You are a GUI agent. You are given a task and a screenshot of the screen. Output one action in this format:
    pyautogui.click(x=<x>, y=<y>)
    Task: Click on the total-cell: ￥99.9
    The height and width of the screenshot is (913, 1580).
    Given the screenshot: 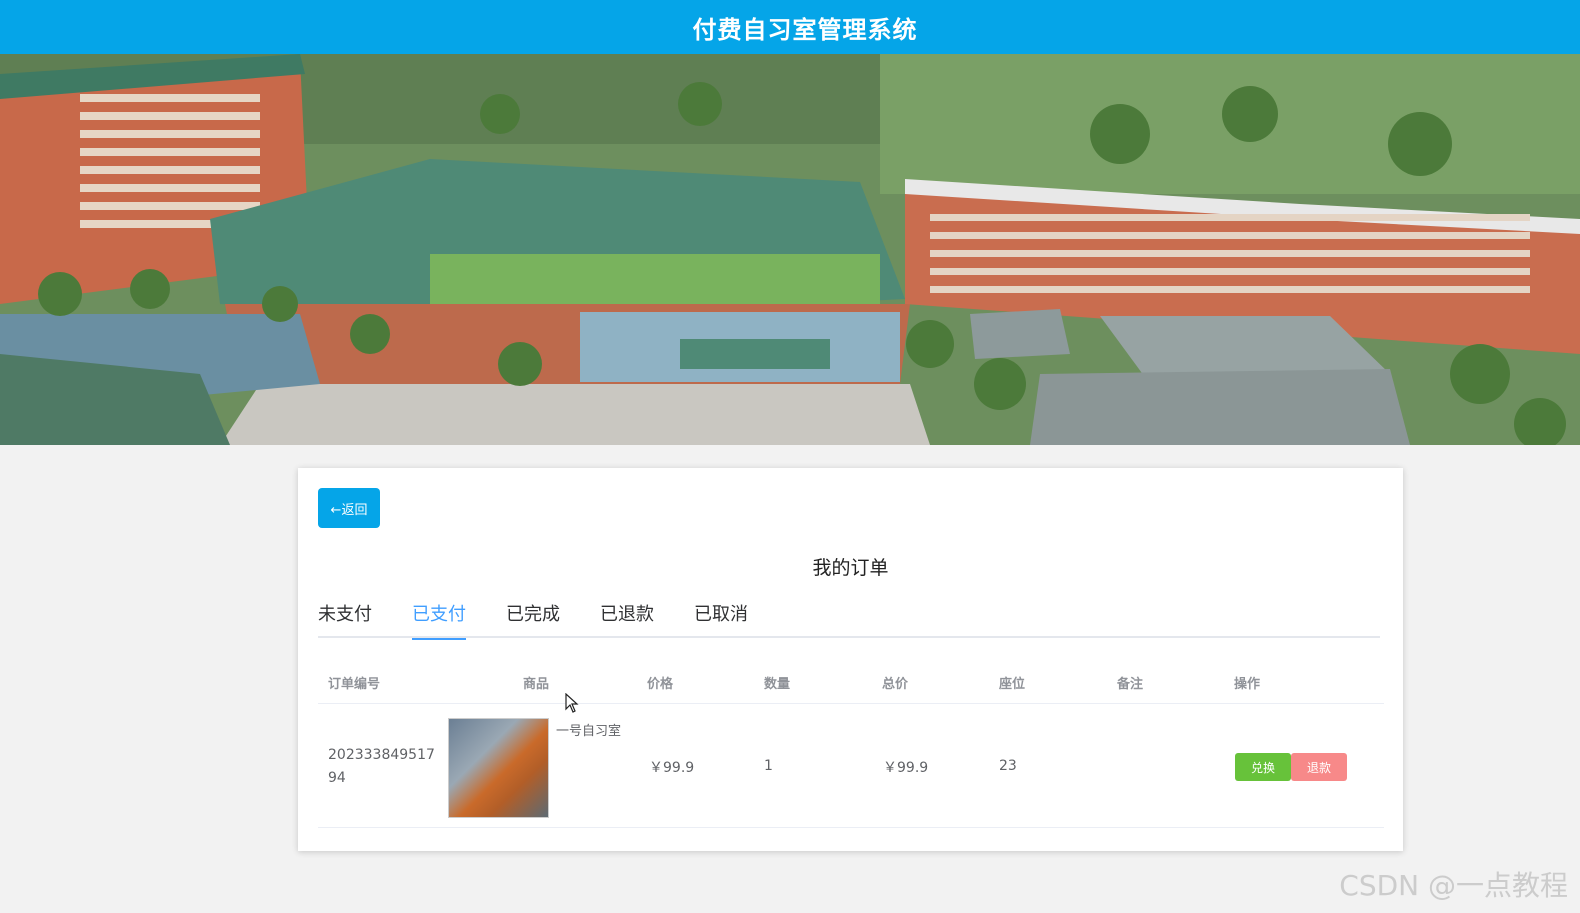 What is the action you would take?
    pyautogui.click(x=906, y=768)
    